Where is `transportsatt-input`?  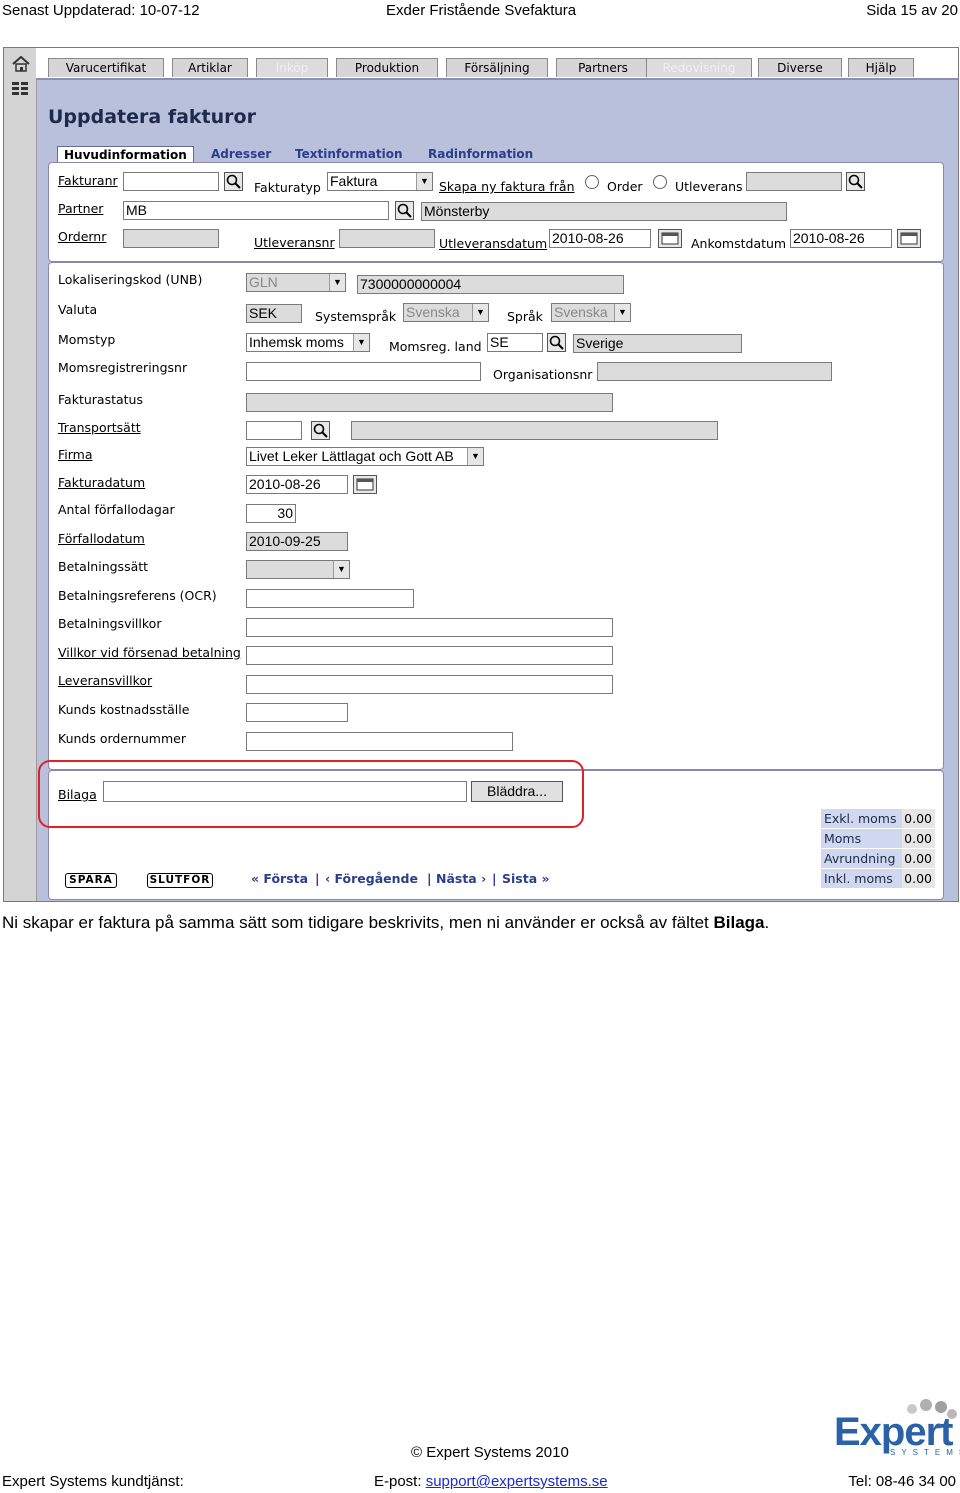
transportsatt-input is located at coordinates (274, 430).